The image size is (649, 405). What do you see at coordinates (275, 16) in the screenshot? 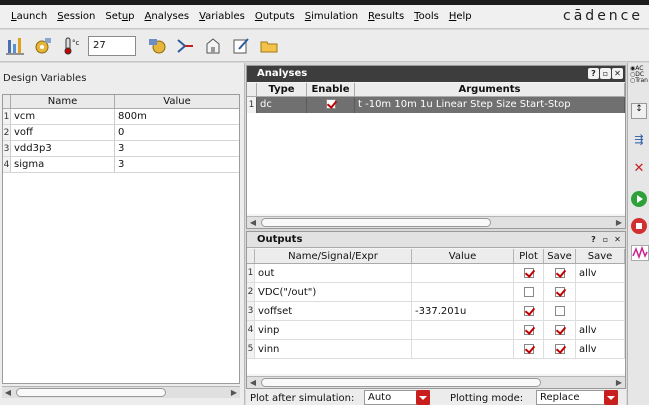
I see `menu-outputs: Outputs` at bounding box center [275, 16].